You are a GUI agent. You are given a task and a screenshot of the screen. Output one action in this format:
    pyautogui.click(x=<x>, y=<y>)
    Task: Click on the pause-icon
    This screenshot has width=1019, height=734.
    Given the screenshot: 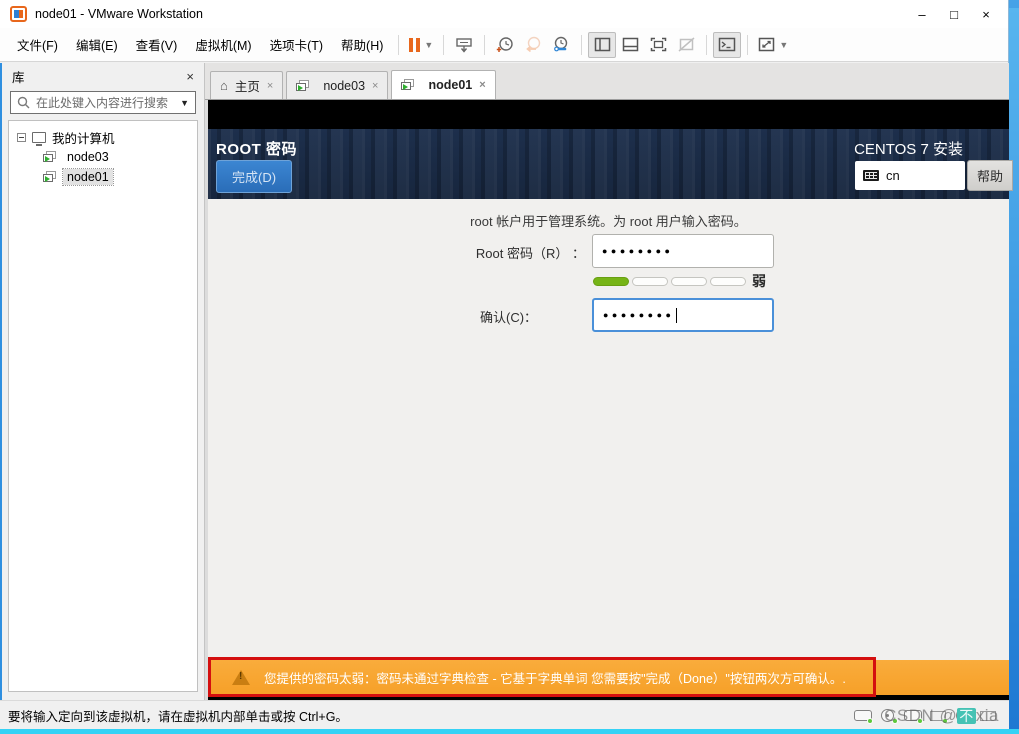 What is the action you would take?
    pyautogui.click(x=415, y=44)
    